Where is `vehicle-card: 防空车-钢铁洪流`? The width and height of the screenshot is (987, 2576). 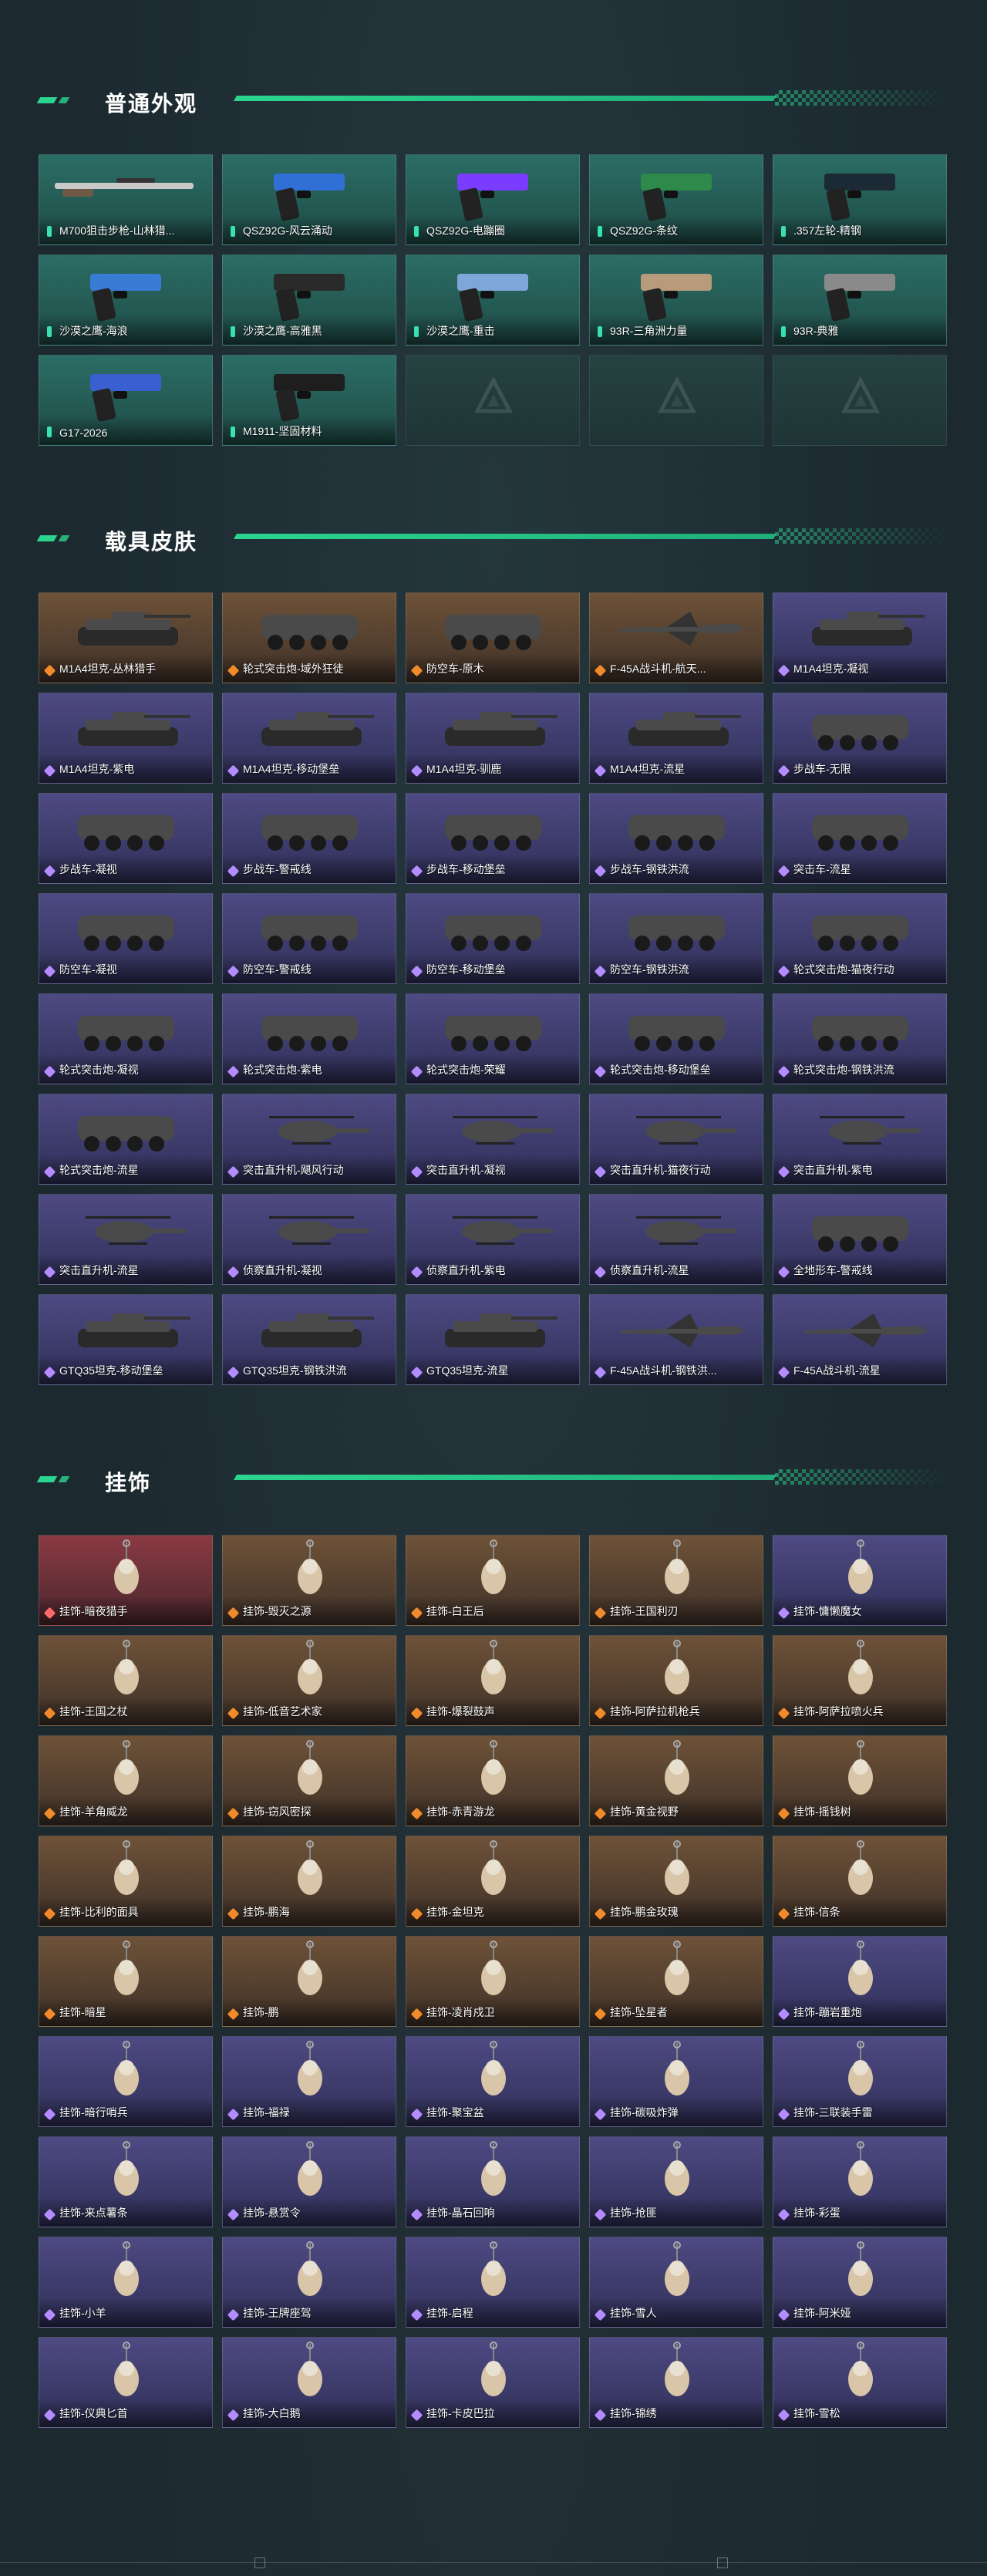
vehicle-card: 防空车-钢铁洪流 is located at coordinates (676, 938).